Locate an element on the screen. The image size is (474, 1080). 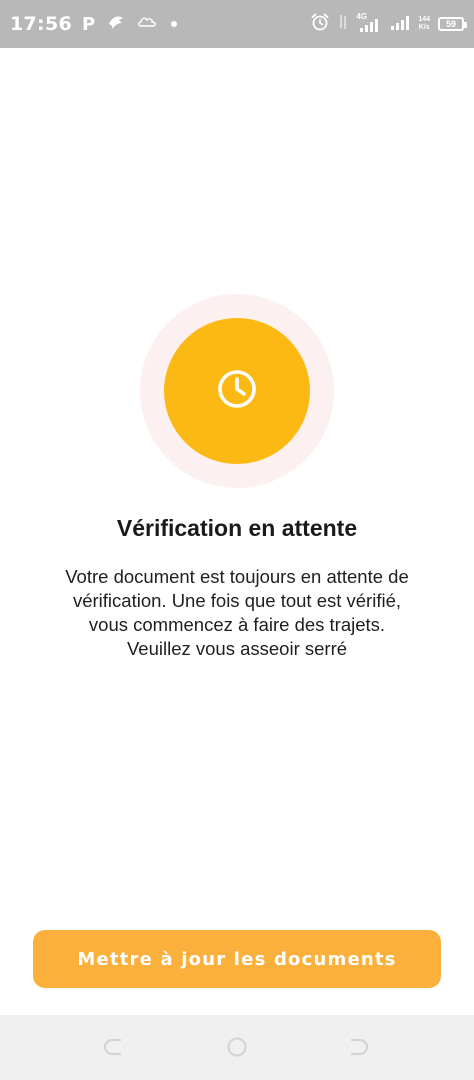
status-right-icons: 4G 144 K/s 59 is located at coordinates (388, 24).